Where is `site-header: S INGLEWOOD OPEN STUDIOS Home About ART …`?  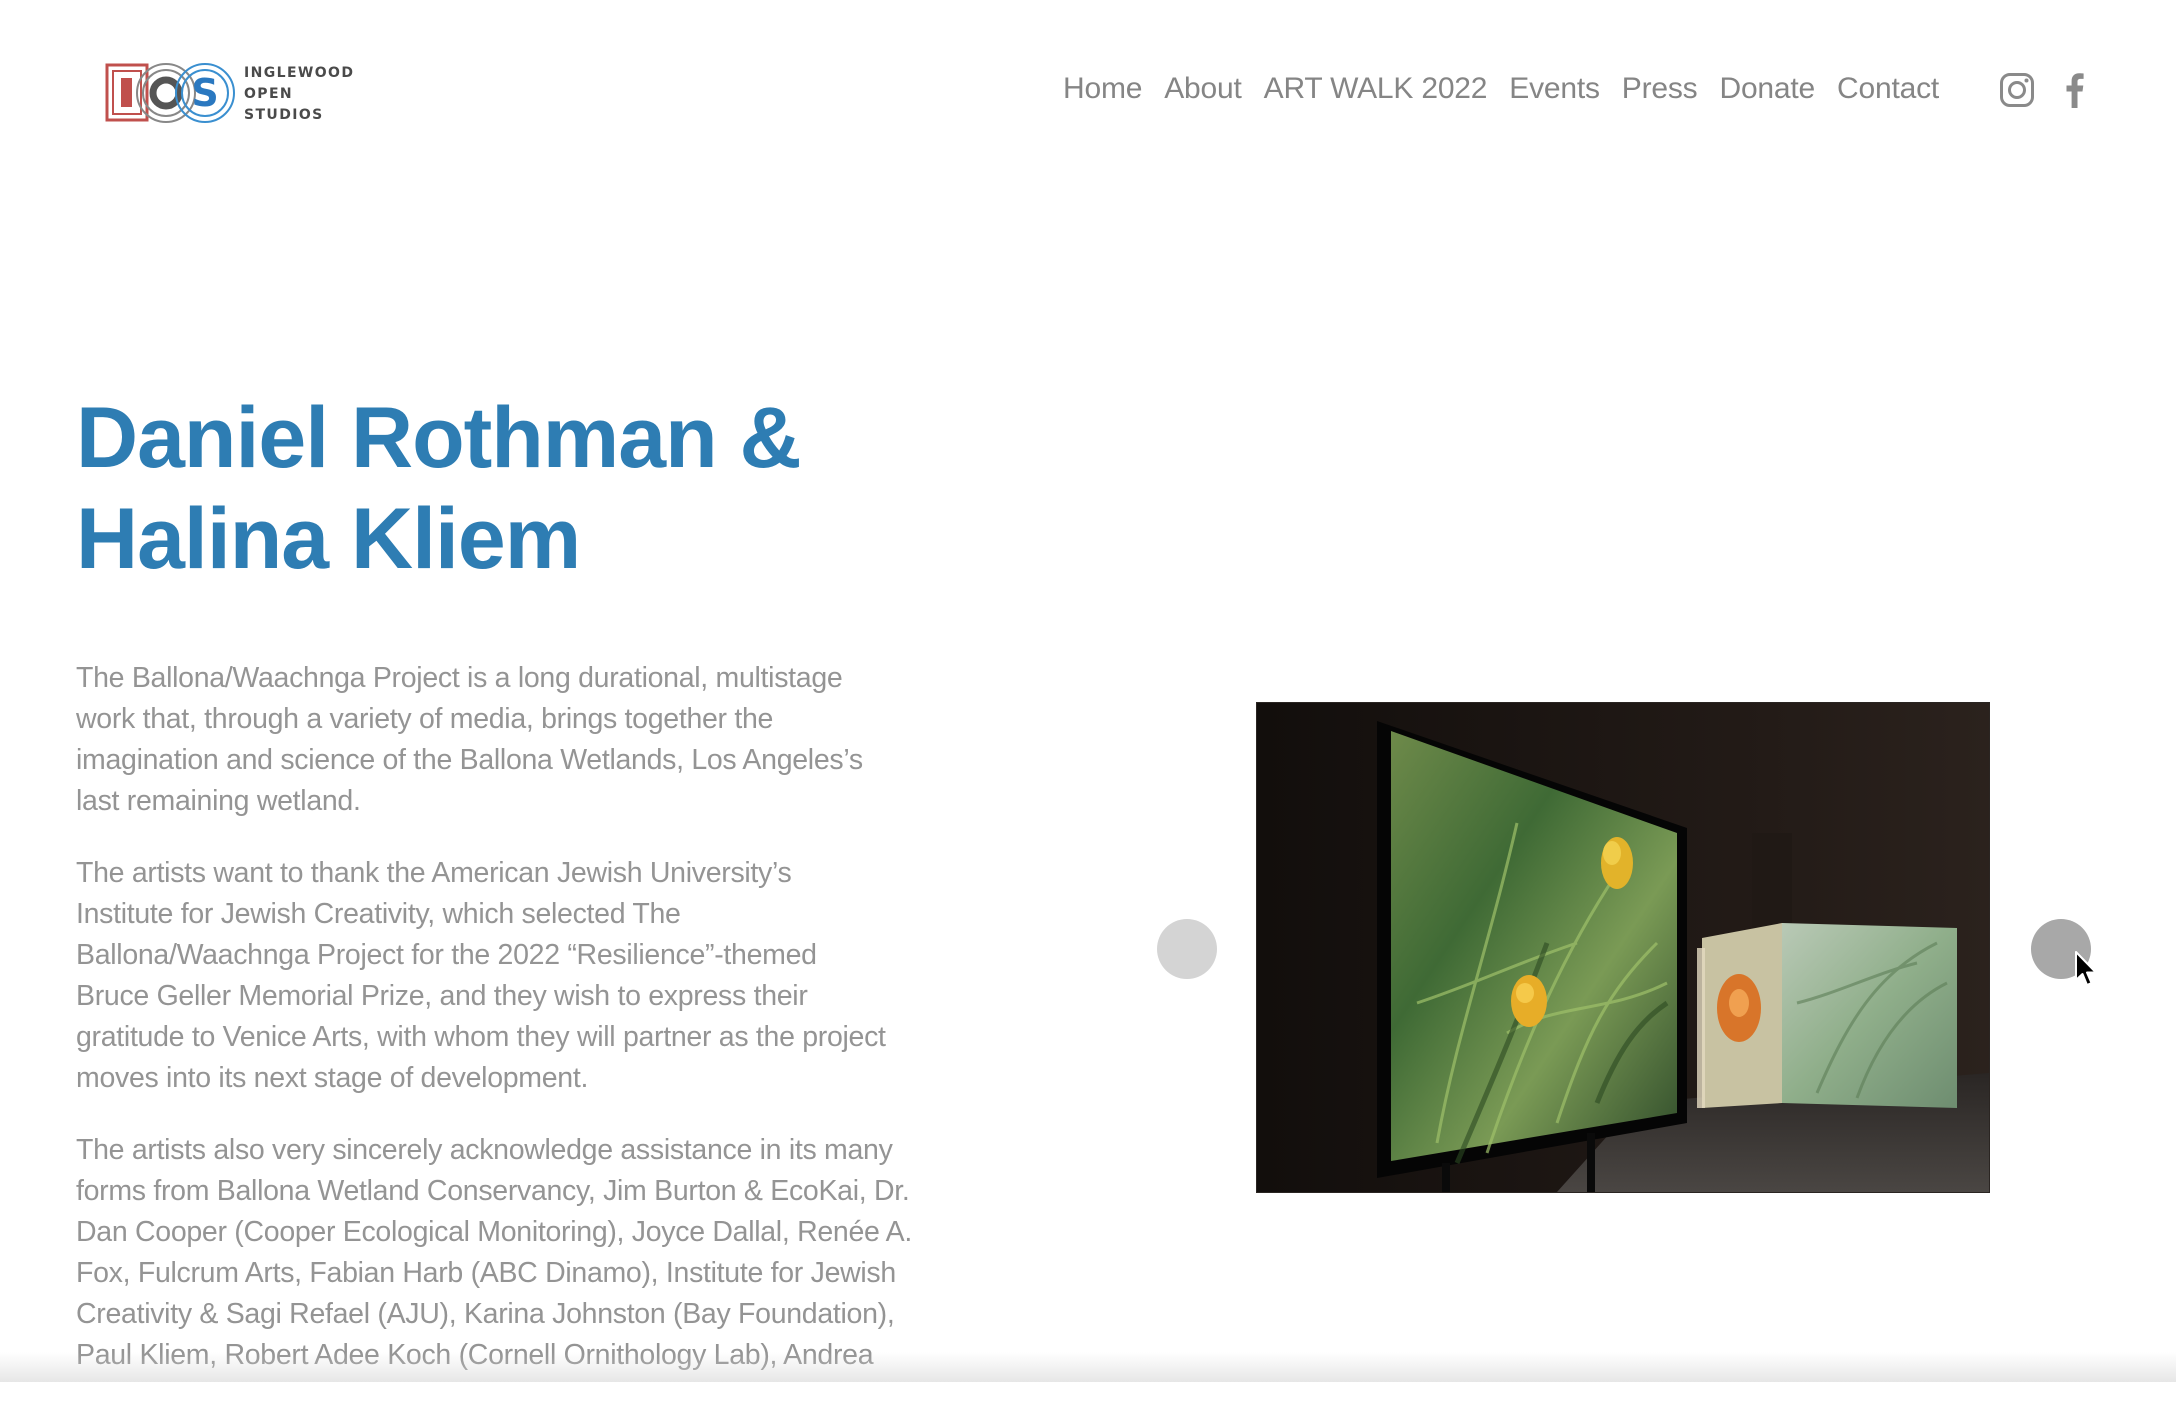
site-header: S INGLEWOOD OPEN STUDIOS Home About ART … is located at coordinates (1088, 90).